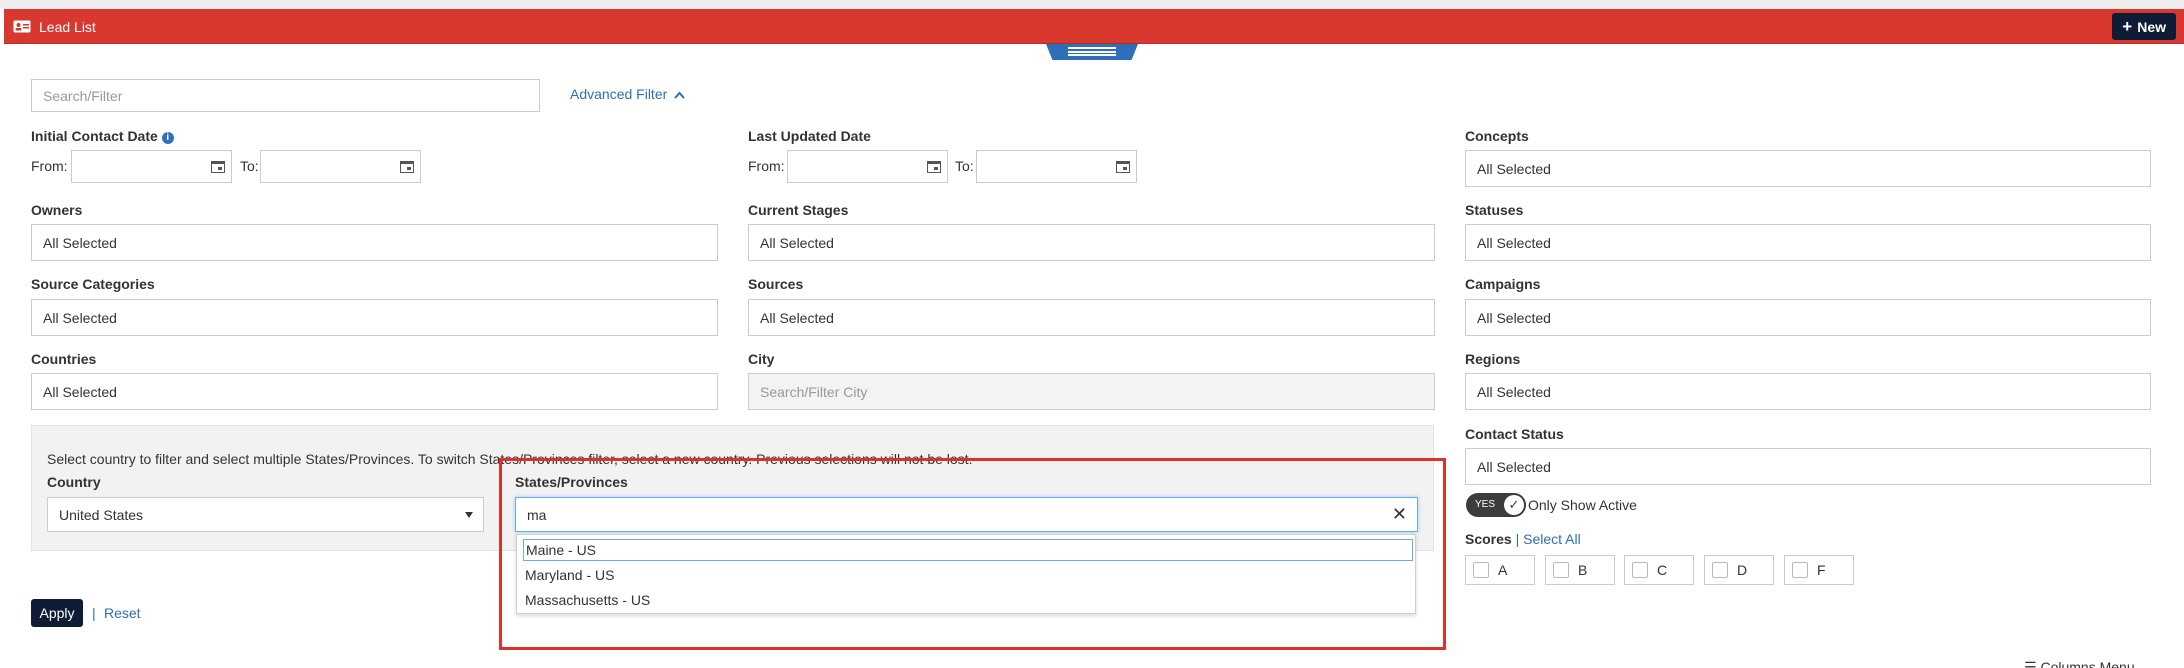 The height and width of the screenshot is (668, 2184). What do you see at coordinates (797, 242) in the screenshot?
I see `current-stages-value: All Selected` at bounding box center [797, 242].